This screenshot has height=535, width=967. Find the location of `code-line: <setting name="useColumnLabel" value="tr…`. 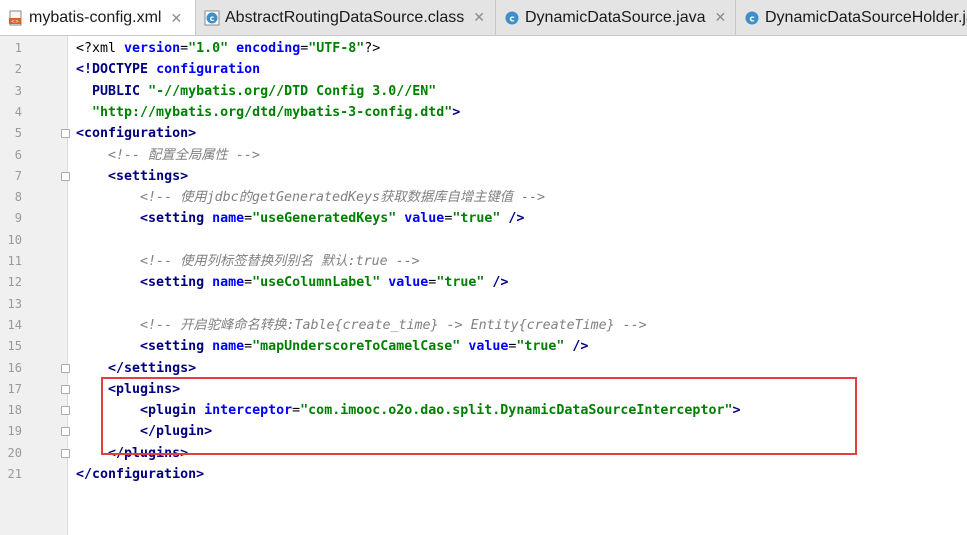

code-line: <setting name="useColumnLabel" value="tr… is located at coordinates (292, 282).